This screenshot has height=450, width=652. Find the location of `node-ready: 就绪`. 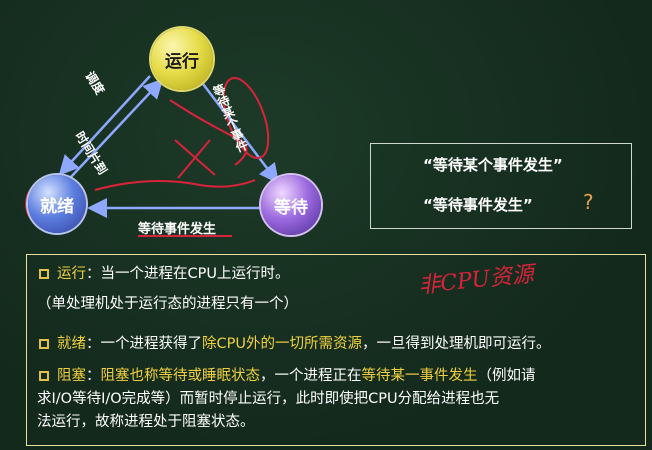

node-ready: 就绪 is located at coordinates (57, 204).